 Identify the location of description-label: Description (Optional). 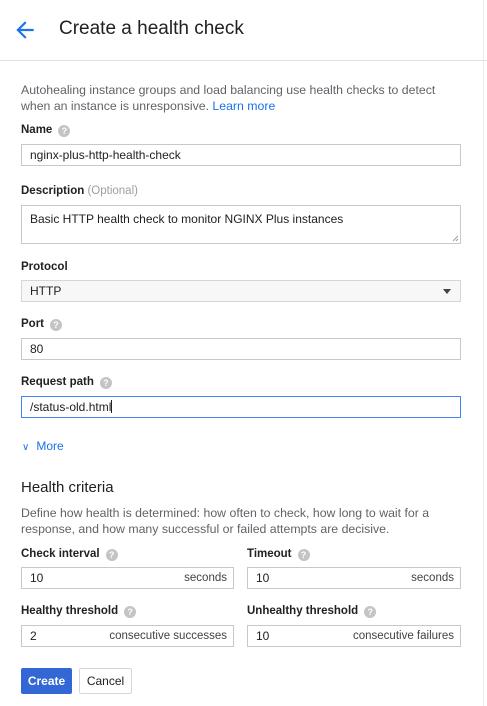
(79, 191).